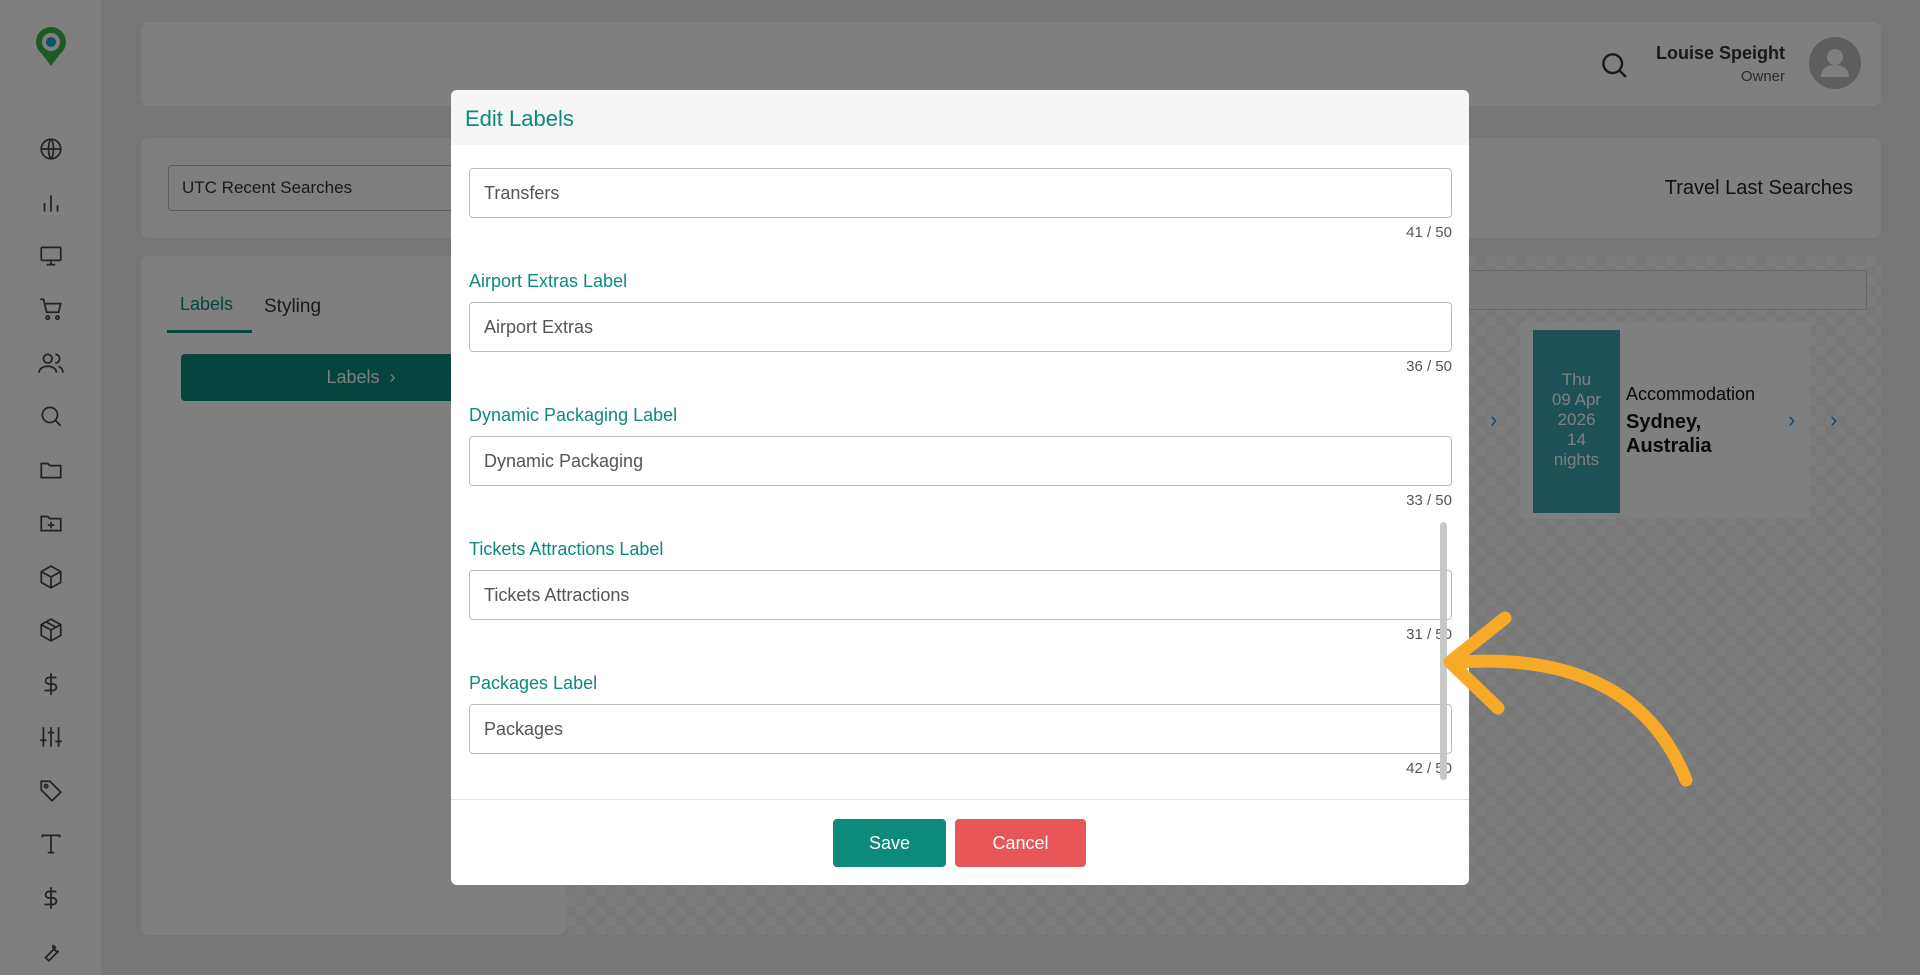 The width and height of the screenshot is (1920, 975). What do you see at coordinates (960, 595) in the screenshot?
I see `tickets-attractions-input` at bounding box center [960, 595].